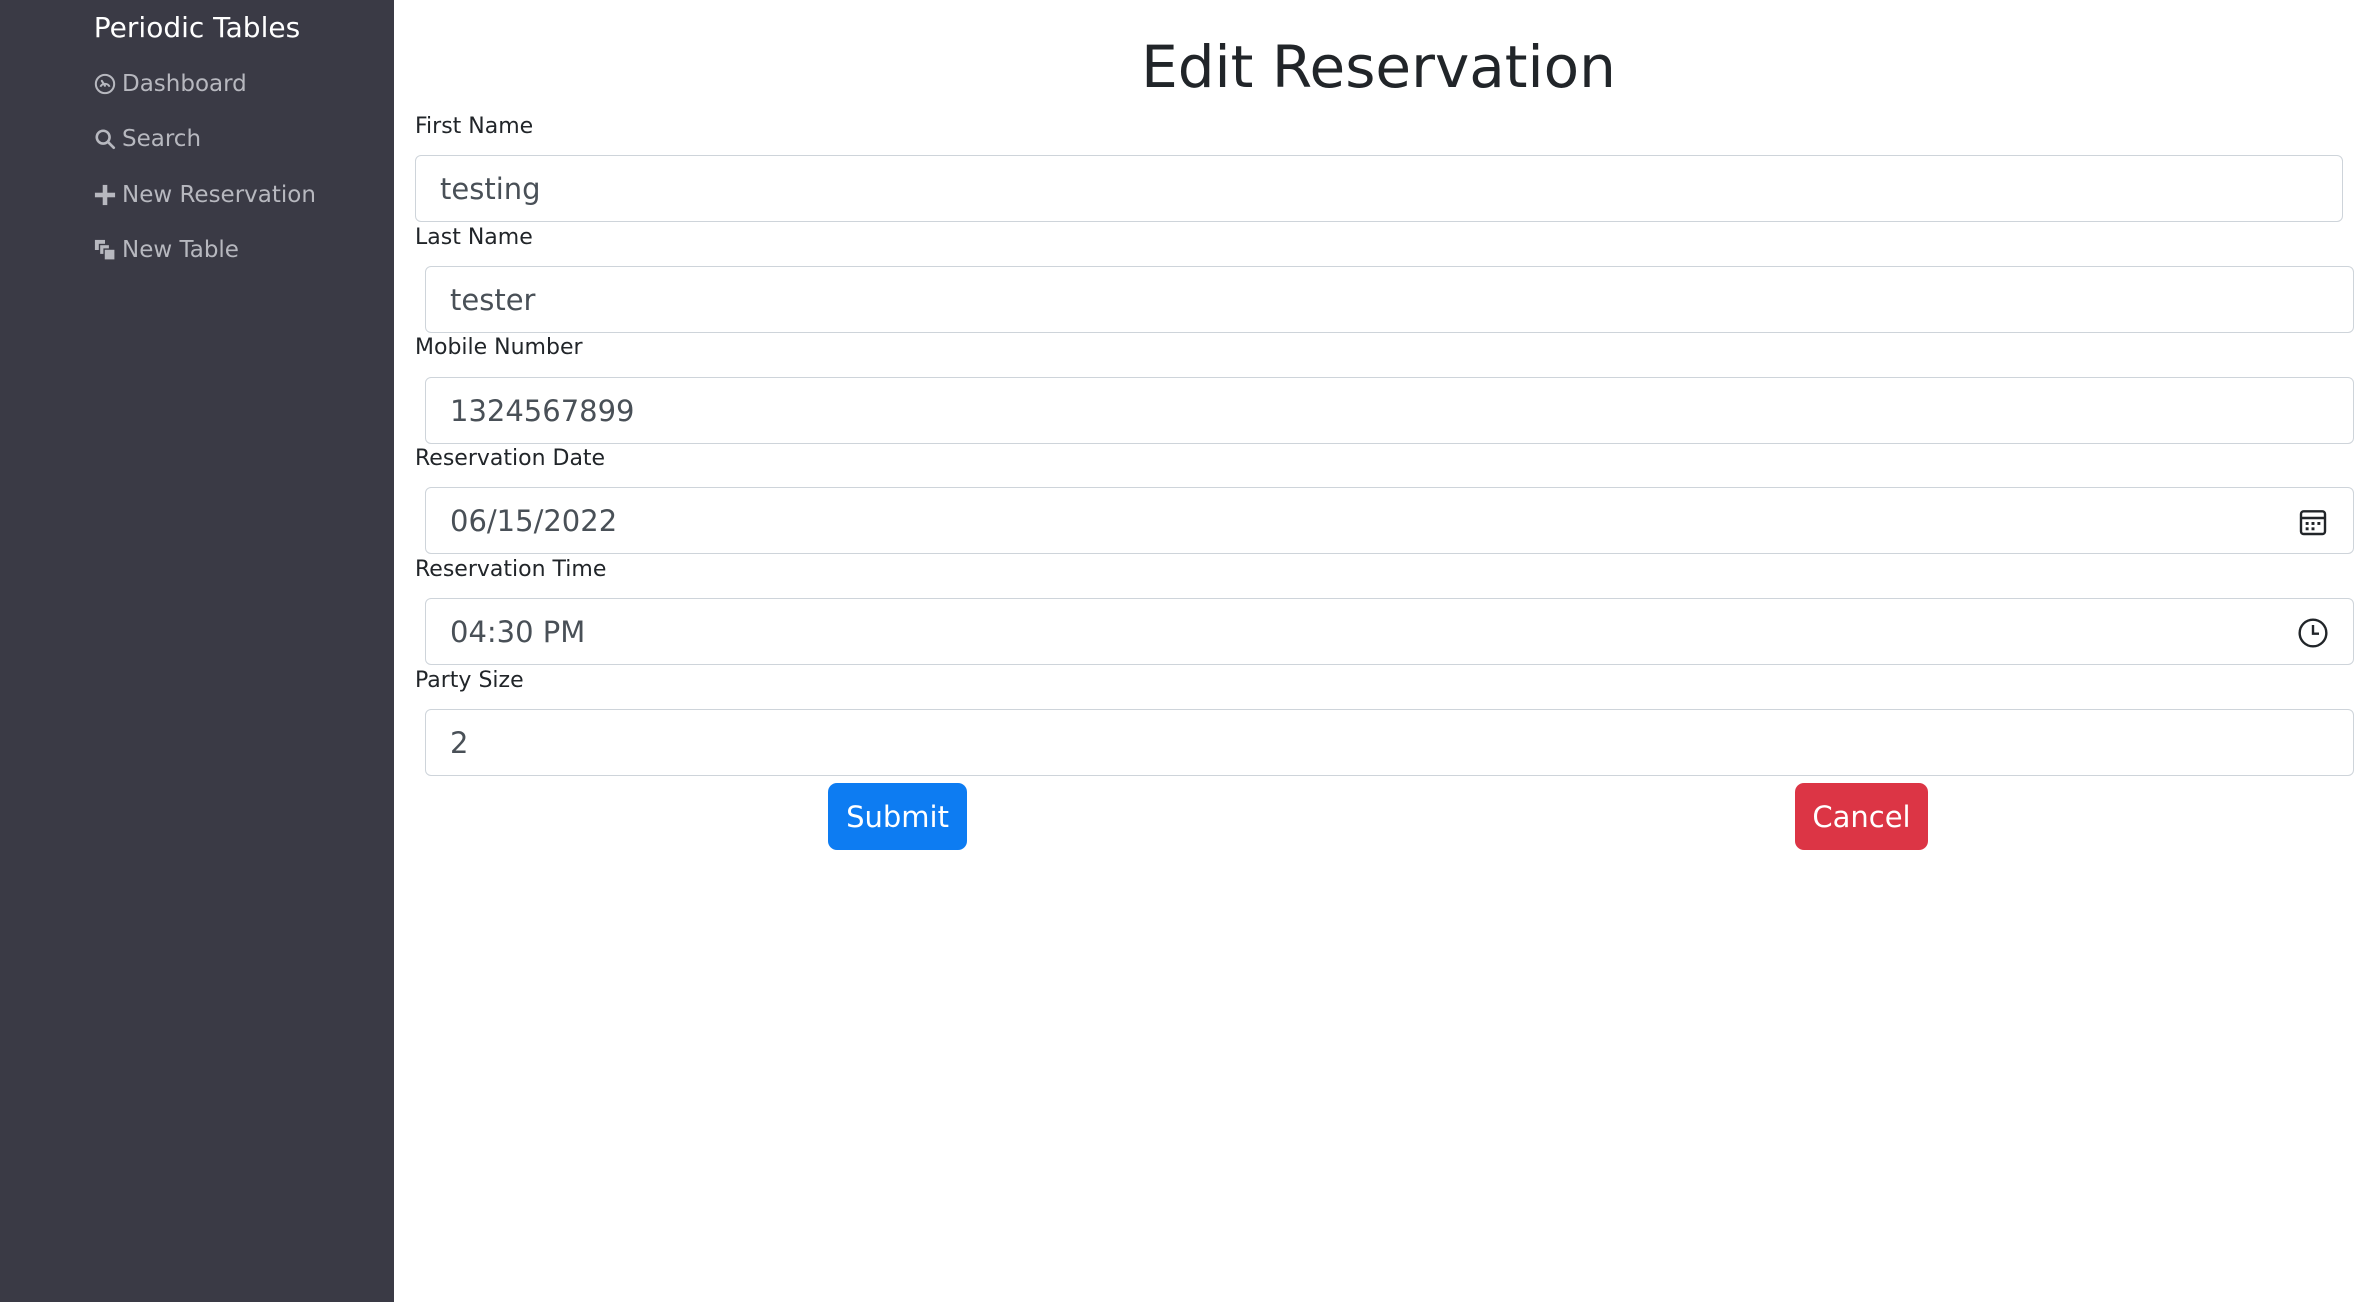 The height and width of the screenshot is (1312, 2363). Describe the element at coordinates (105, 195) in the screenshot. I see `plus-icon` at that location.